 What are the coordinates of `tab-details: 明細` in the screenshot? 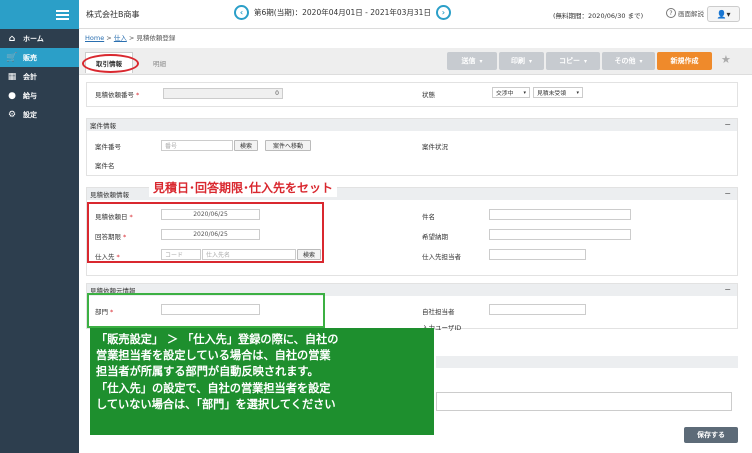 It's located at (159, 62).